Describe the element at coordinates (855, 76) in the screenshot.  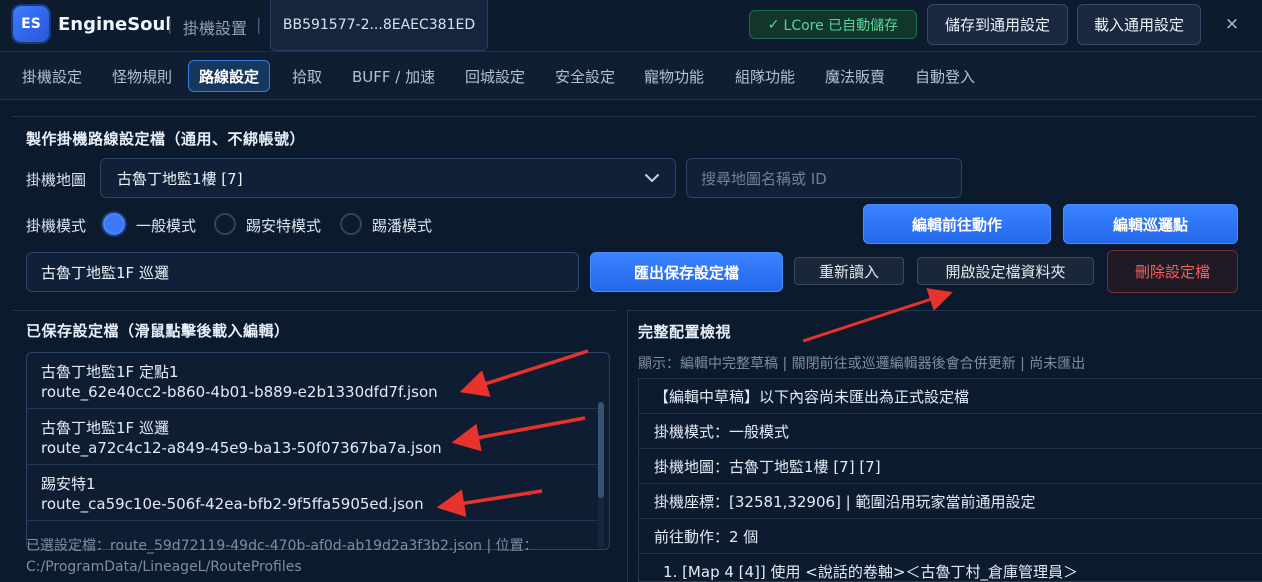
I see `tab-magic-shop: 魔法販賣` at that location.